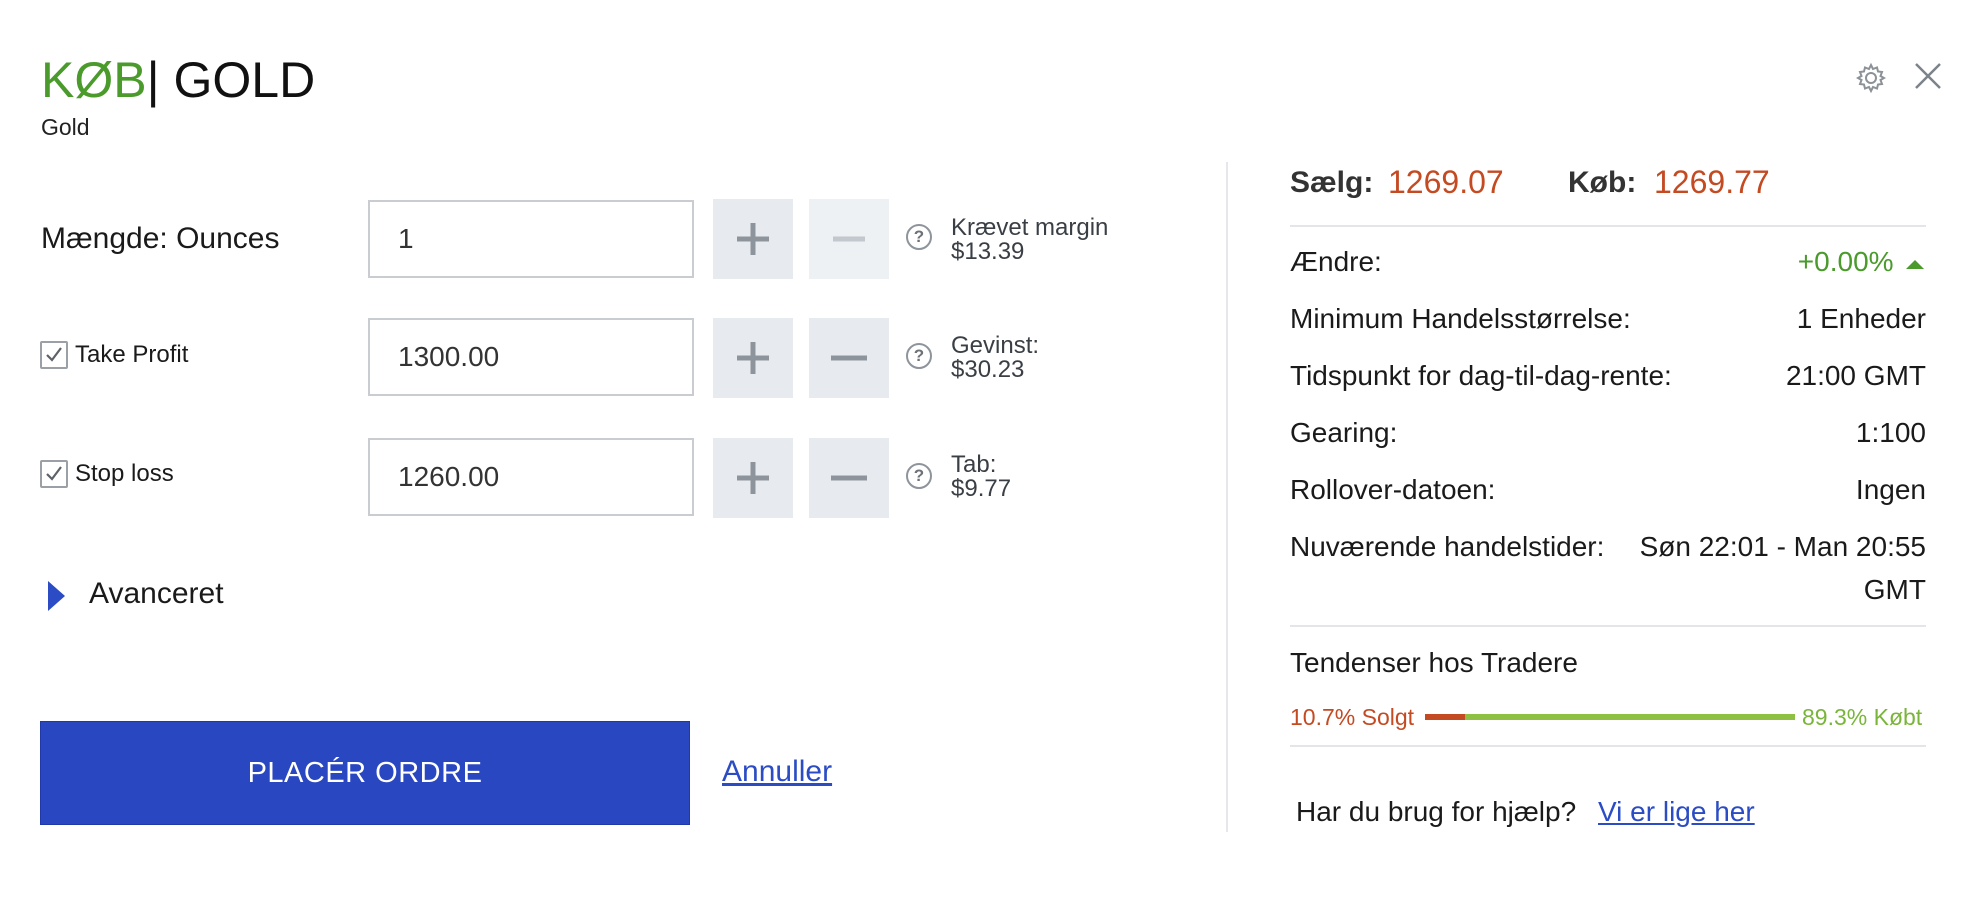 This screenshot has width=1980, height=912. I want to click on cancel-link: Annuller, so click(777, 772).